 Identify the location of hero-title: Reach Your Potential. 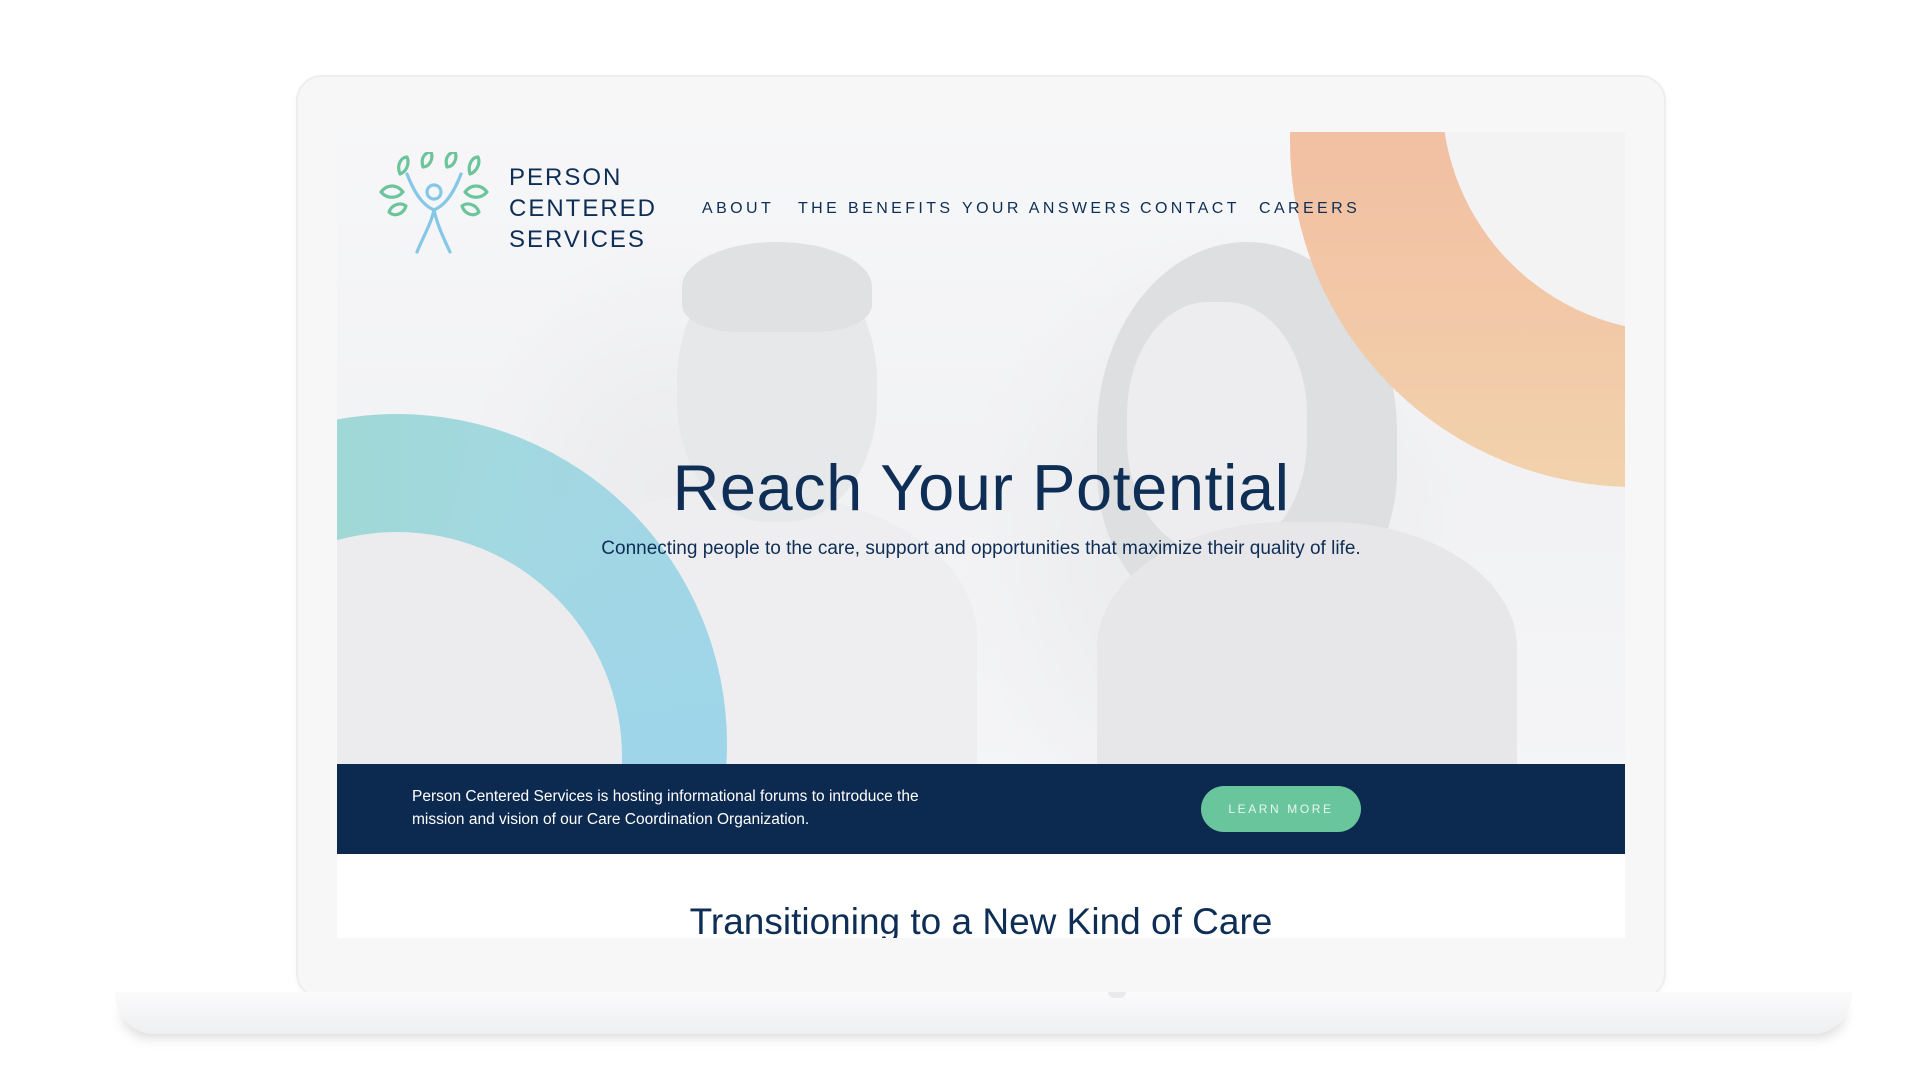
(981, 487).